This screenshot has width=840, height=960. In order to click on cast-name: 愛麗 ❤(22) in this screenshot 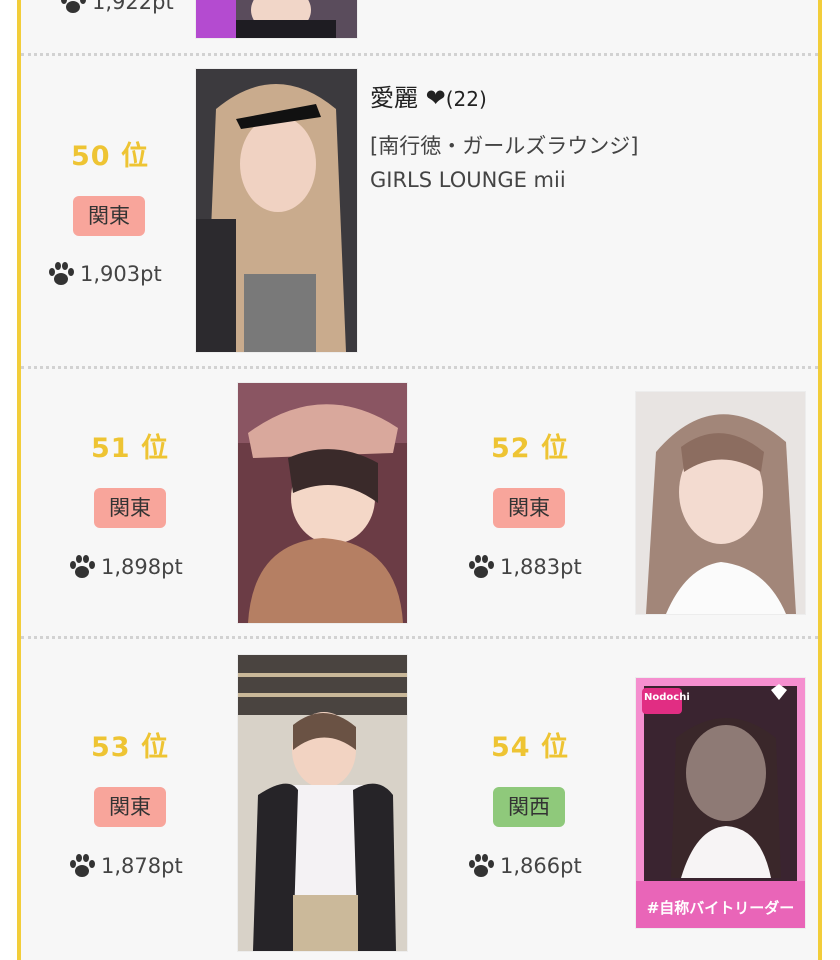, I will do `click(428, 95)`.